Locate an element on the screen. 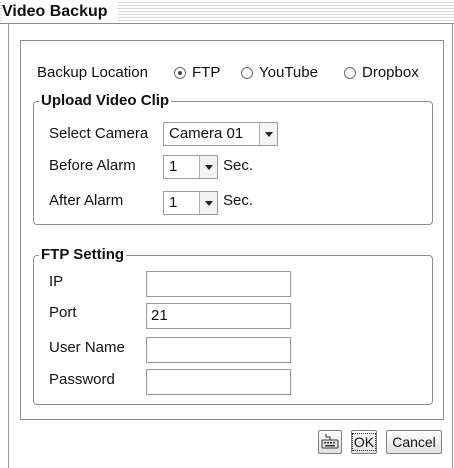  port-label: Port is located at coordinates (63, 312).